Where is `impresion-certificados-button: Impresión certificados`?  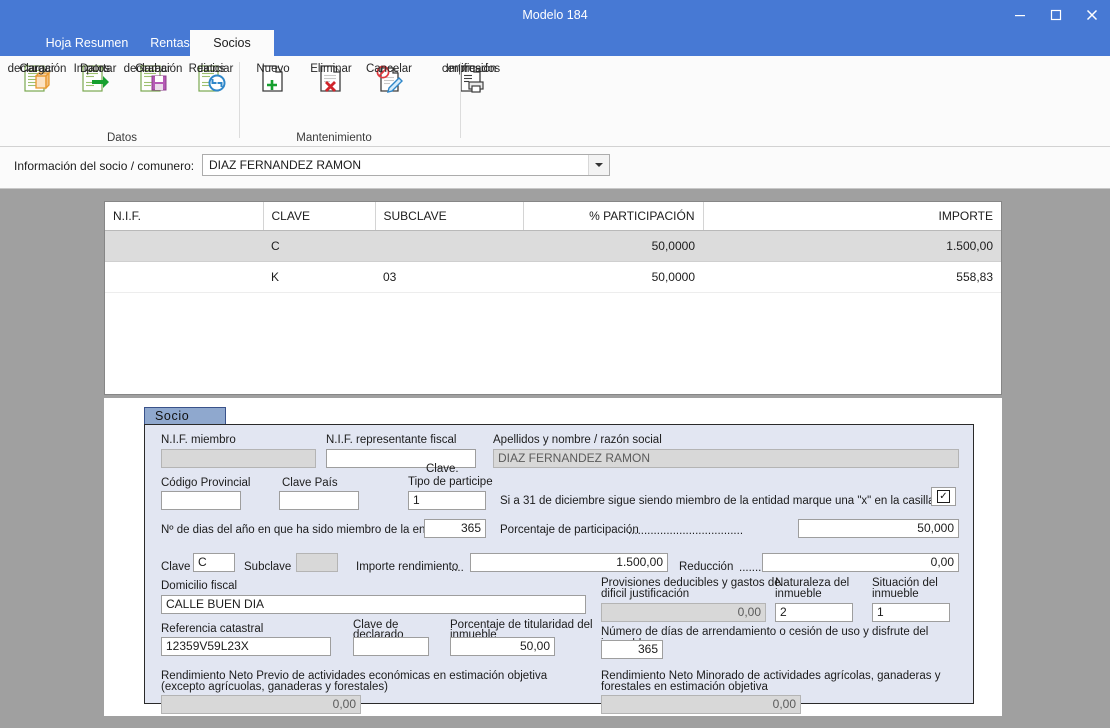 impresion-certificados-button: Impresión certificados is located at coordinates (471, 77).